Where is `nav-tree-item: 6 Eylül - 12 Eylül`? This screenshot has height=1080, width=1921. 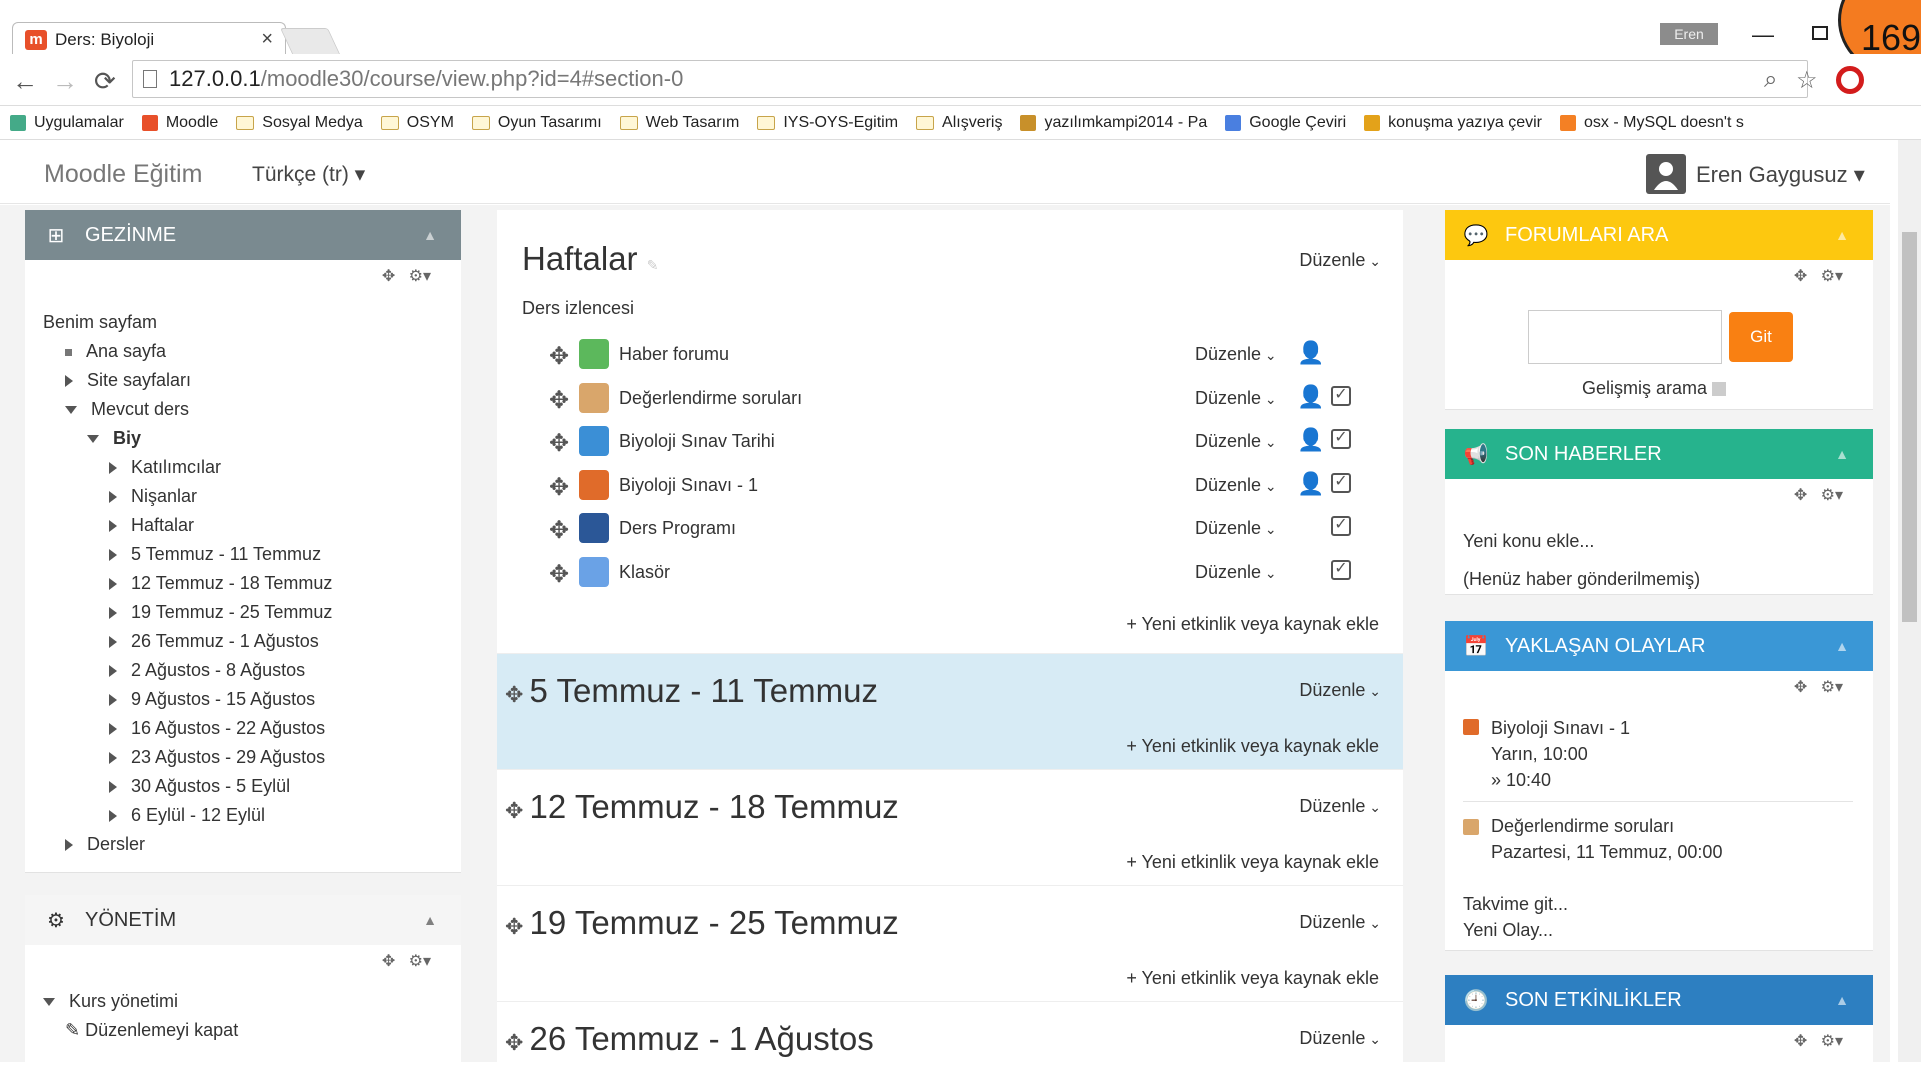
nav-tree-item: 6 Eylül - 12 Eylül is located at coordinates (252, 815).